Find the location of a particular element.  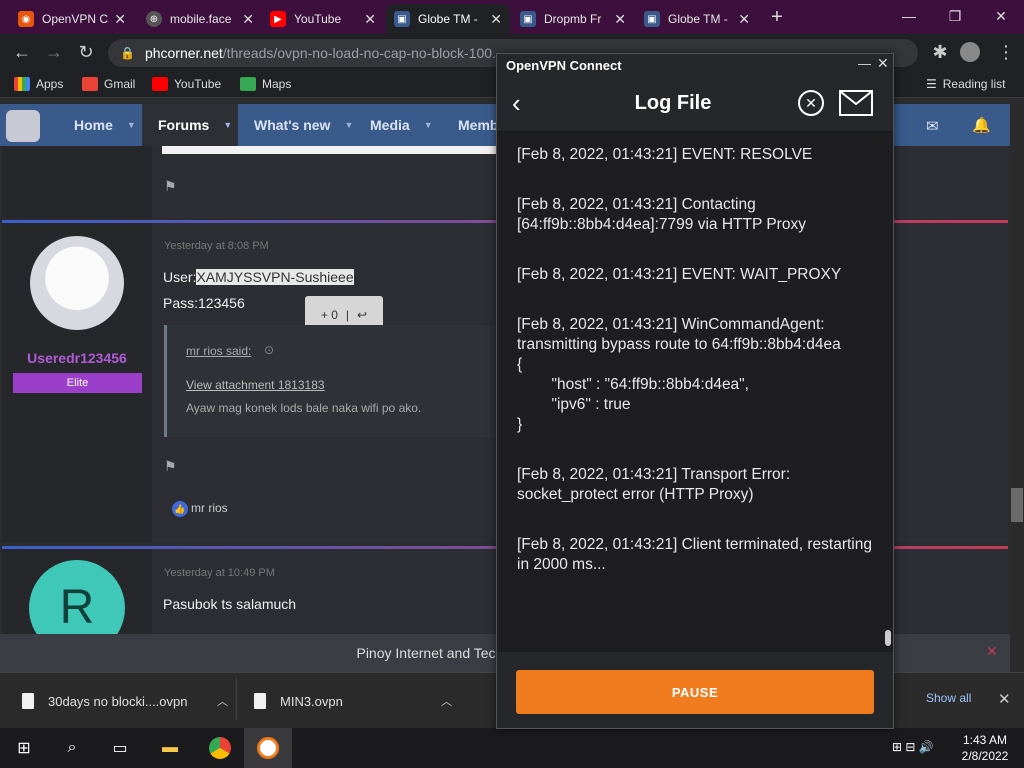

bookmark-youtube: YouTube is located at coordinates (186, 84).